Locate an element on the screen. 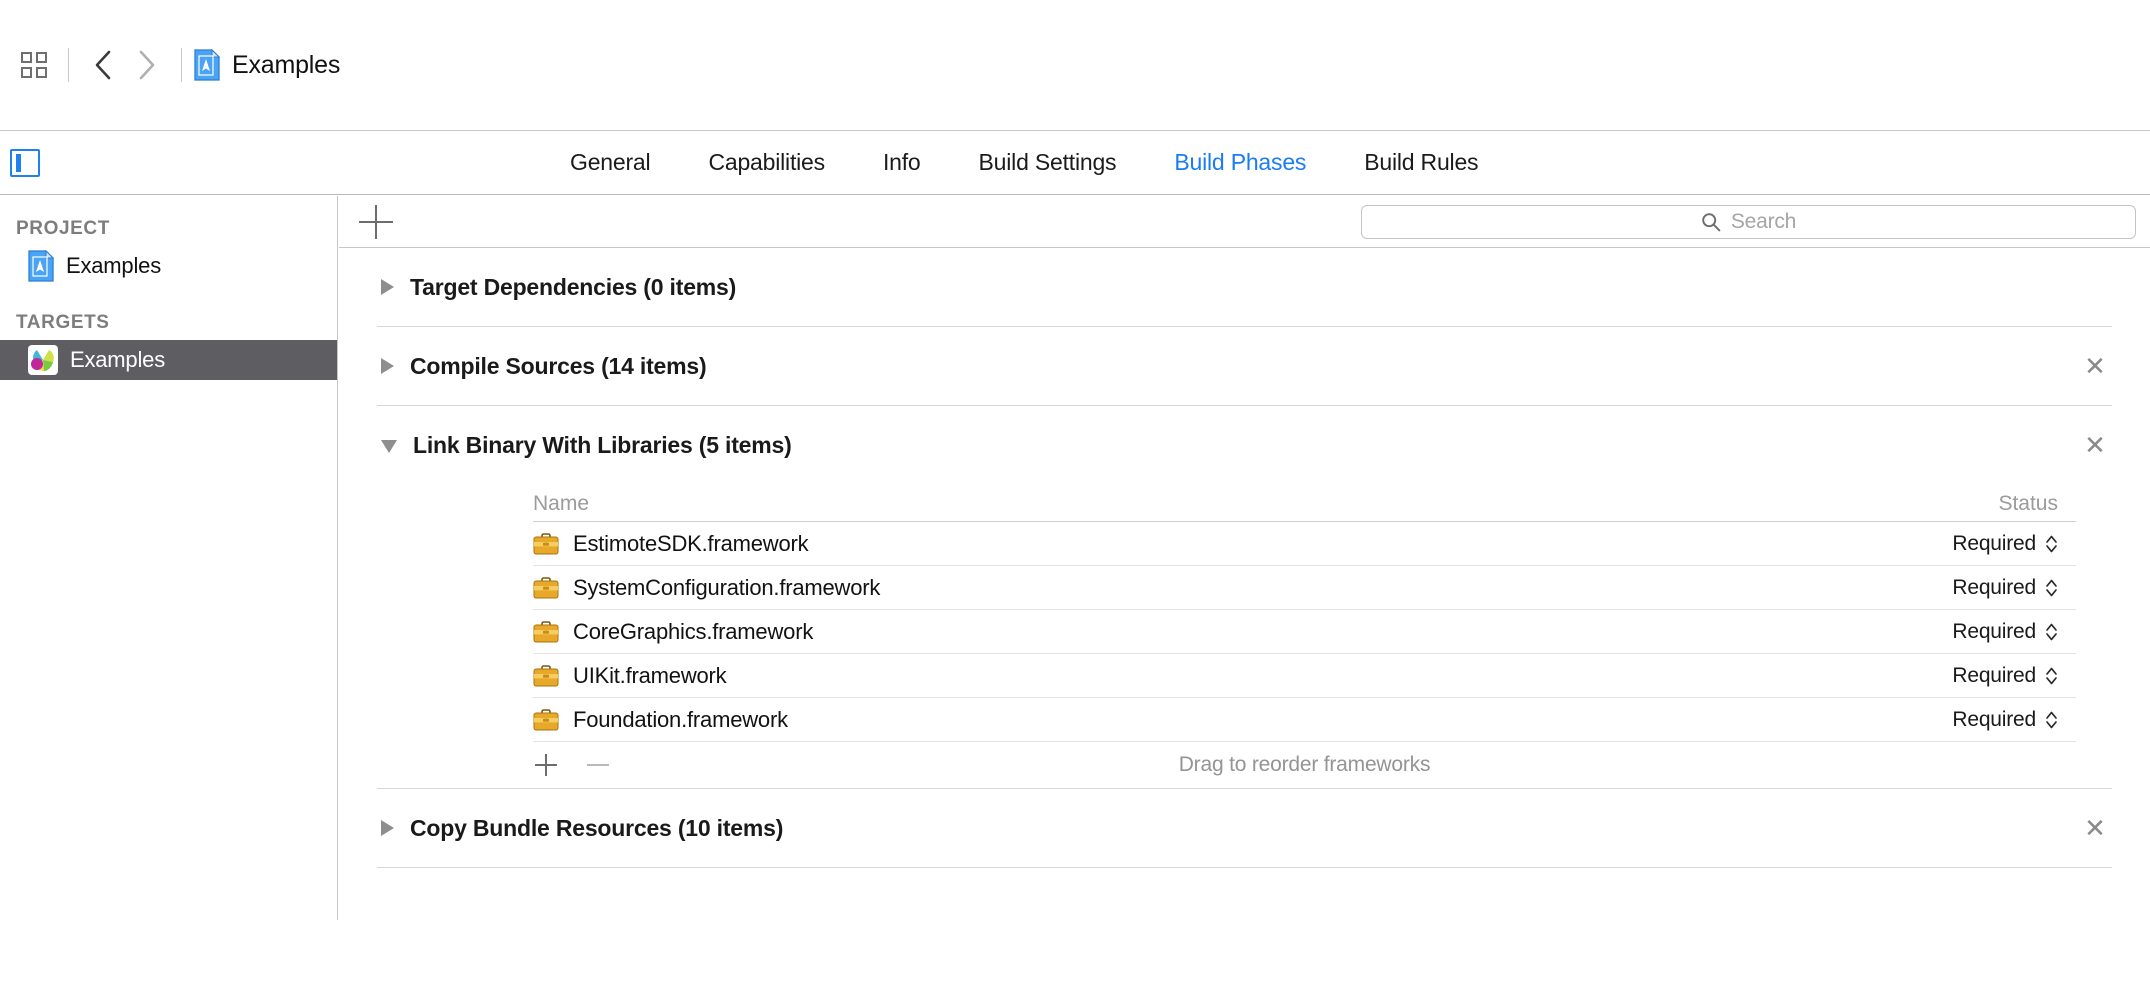 Image resolution: width=2150 pixels, height=1000 pixels. search-icon is located at coordinates (1711, 222).